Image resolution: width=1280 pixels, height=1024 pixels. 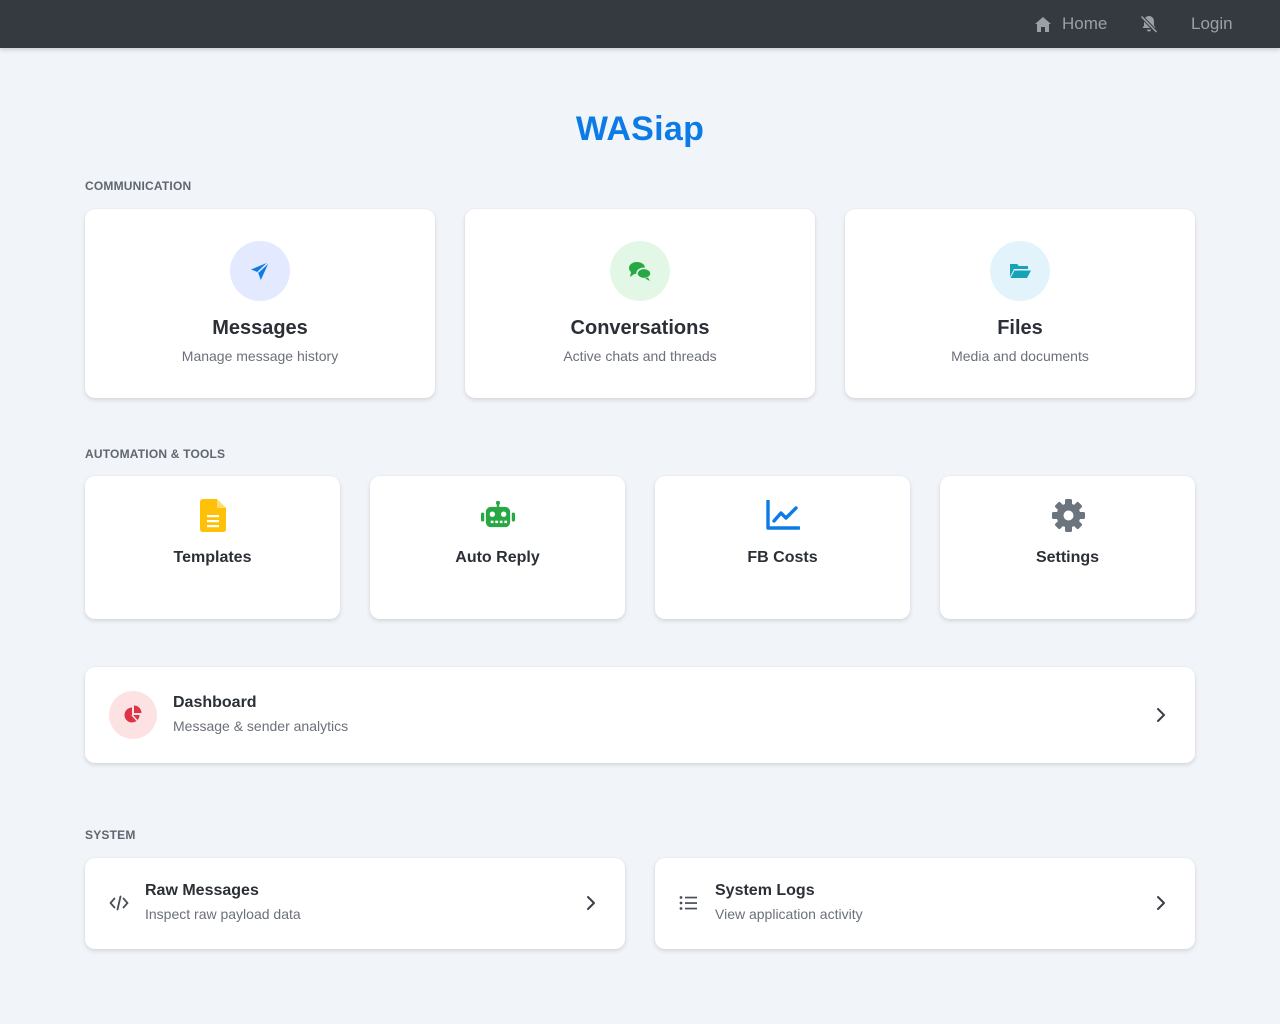 What do you see at coordinates (640, 715) in the screenshot?
I see `dashboard-card: Dashboard Message & sender analytics` at bounding box center [640, 715].